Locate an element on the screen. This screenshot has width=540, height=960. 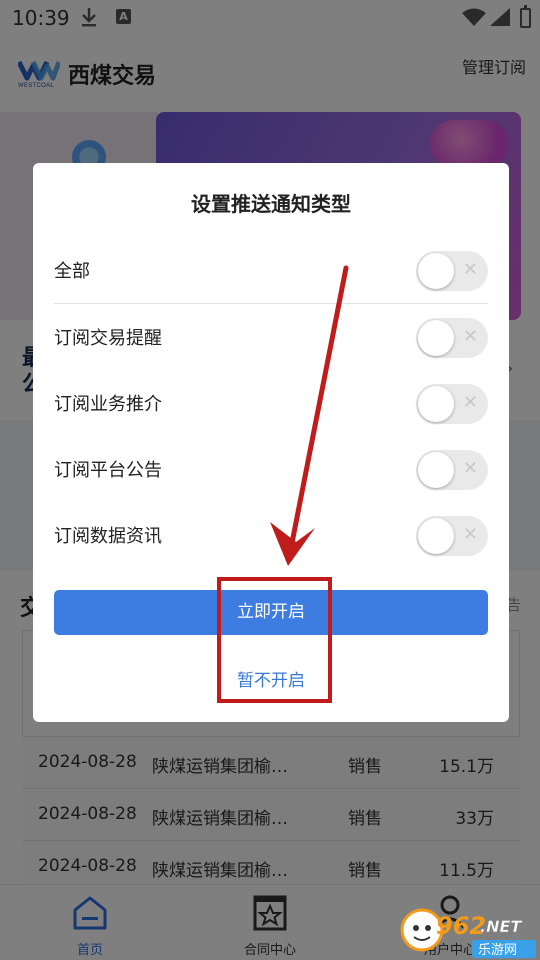
option-trade-reminder: 订阅交易提醒 ✕ is located at coordinates (271, 337).